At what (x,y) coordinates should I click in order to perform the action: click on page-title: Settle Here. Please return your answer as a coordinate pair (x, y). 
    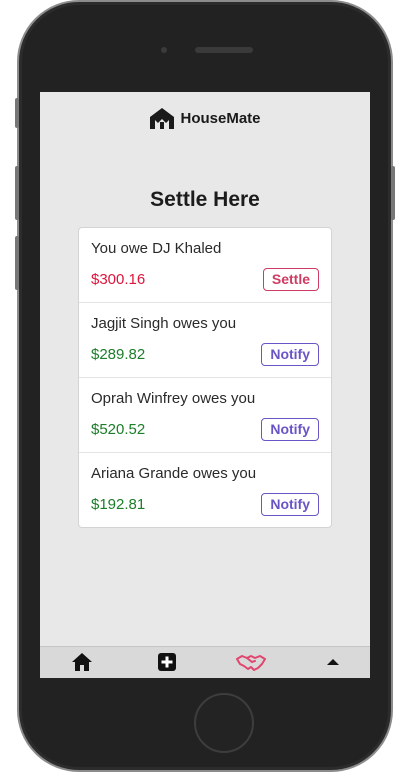
    Looking at the image, I should click on (205, 199).